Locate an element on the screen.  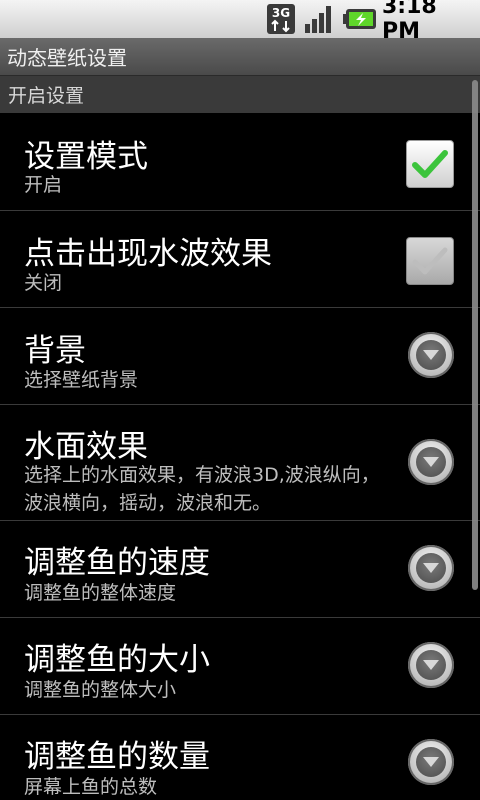
category-label: 开启设置 is located at coordinates (46, 96).